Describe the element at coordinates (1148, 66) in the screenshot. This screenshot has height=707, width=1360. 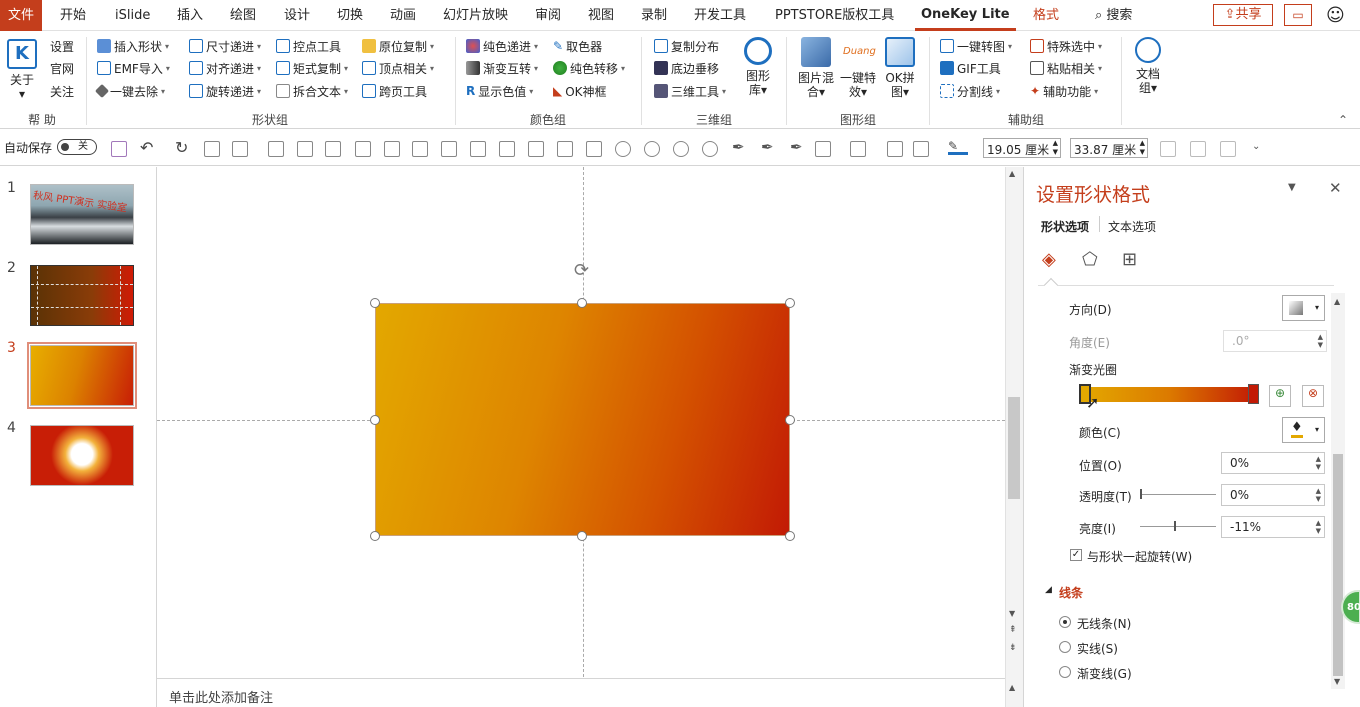
I see `doc-group-button: 文档 组▾` at that location.